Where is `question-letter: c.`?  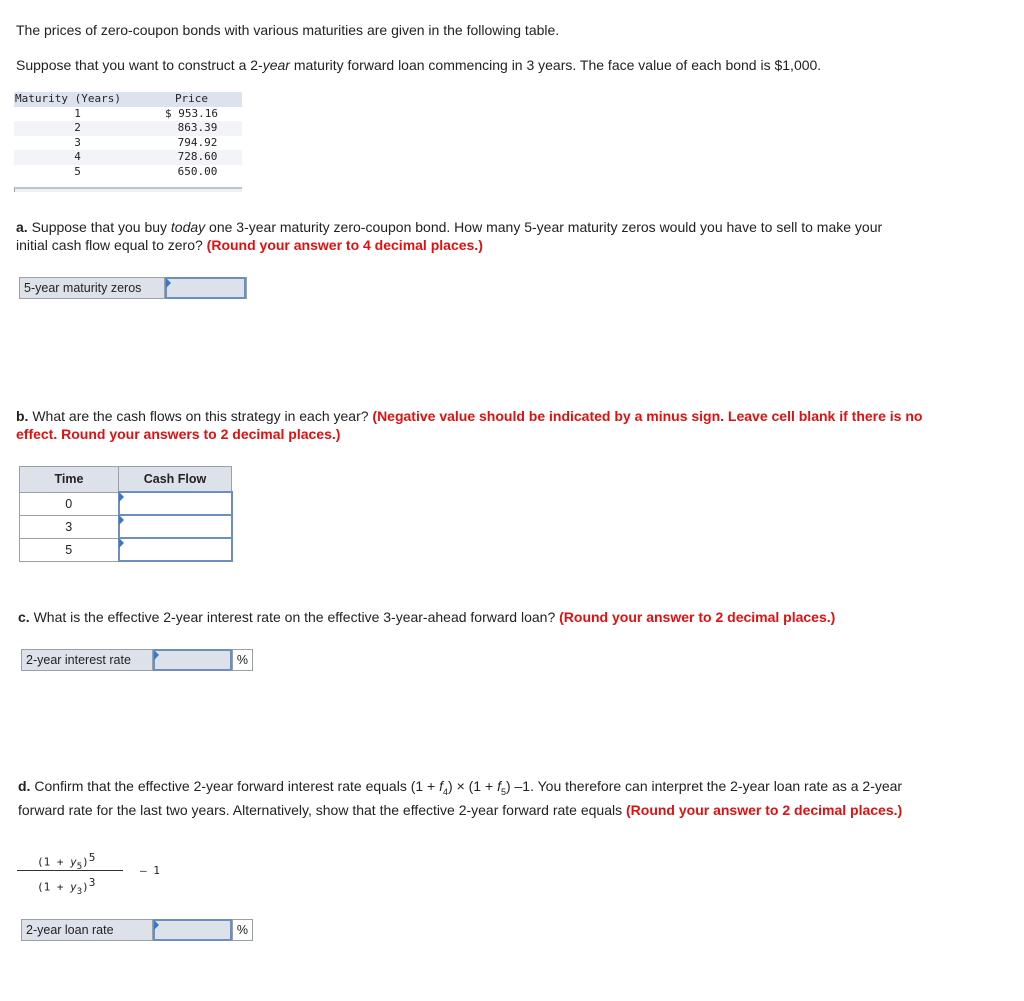 question-letter: c. is located at coordinates (24, 617).